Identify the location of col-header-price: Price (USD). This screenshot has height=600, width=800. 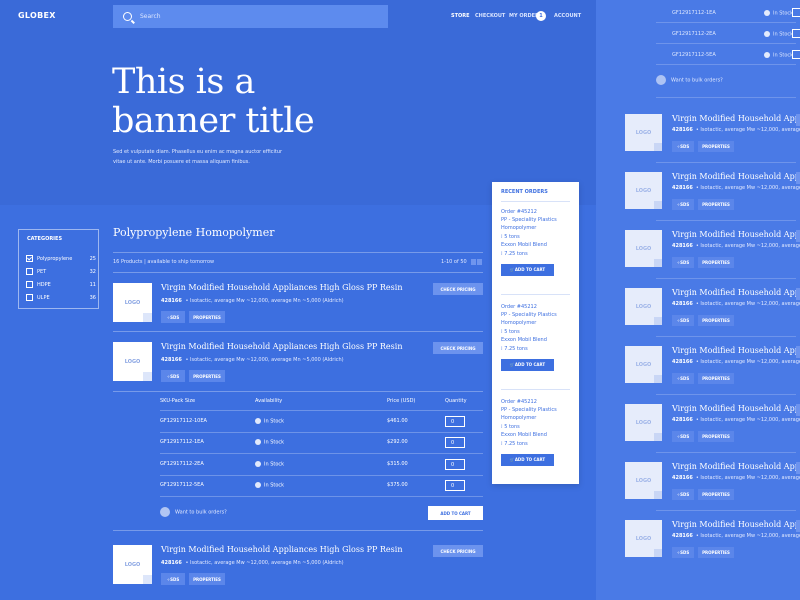
(401, 401).